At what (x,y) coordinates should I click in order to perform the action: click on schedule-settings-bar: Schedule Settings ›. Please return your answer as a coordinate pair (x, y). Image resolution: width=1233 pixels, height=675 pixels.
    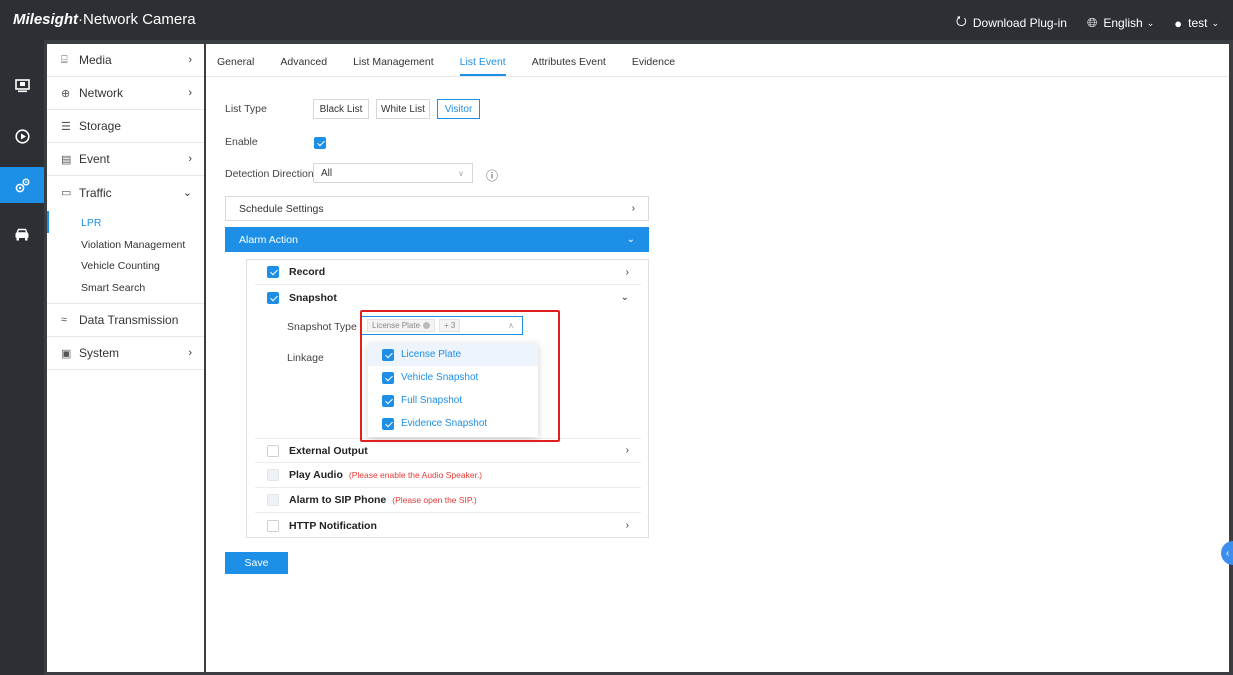
    Looking at the image, I should click on (437, 208).